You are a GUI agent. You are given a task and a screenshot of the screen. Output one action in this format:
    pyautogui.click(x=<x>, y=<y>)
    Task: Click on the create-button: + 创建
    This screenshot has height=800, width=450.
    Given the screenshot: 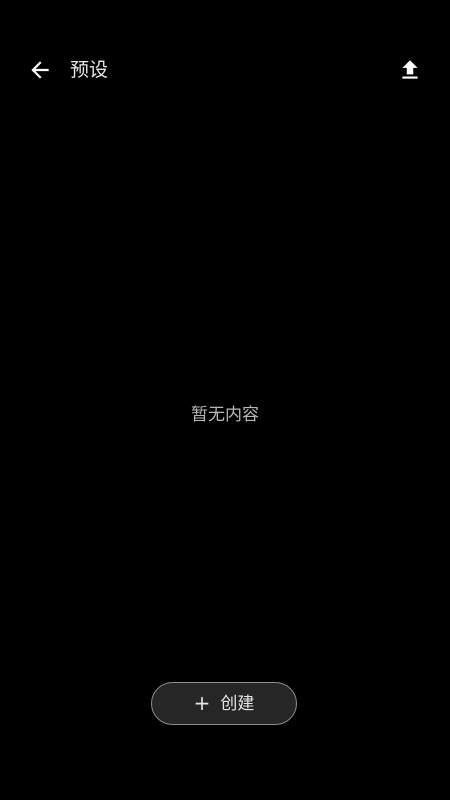 What is the action you would take?
    pyautogui.click(x=224, y=703)
    